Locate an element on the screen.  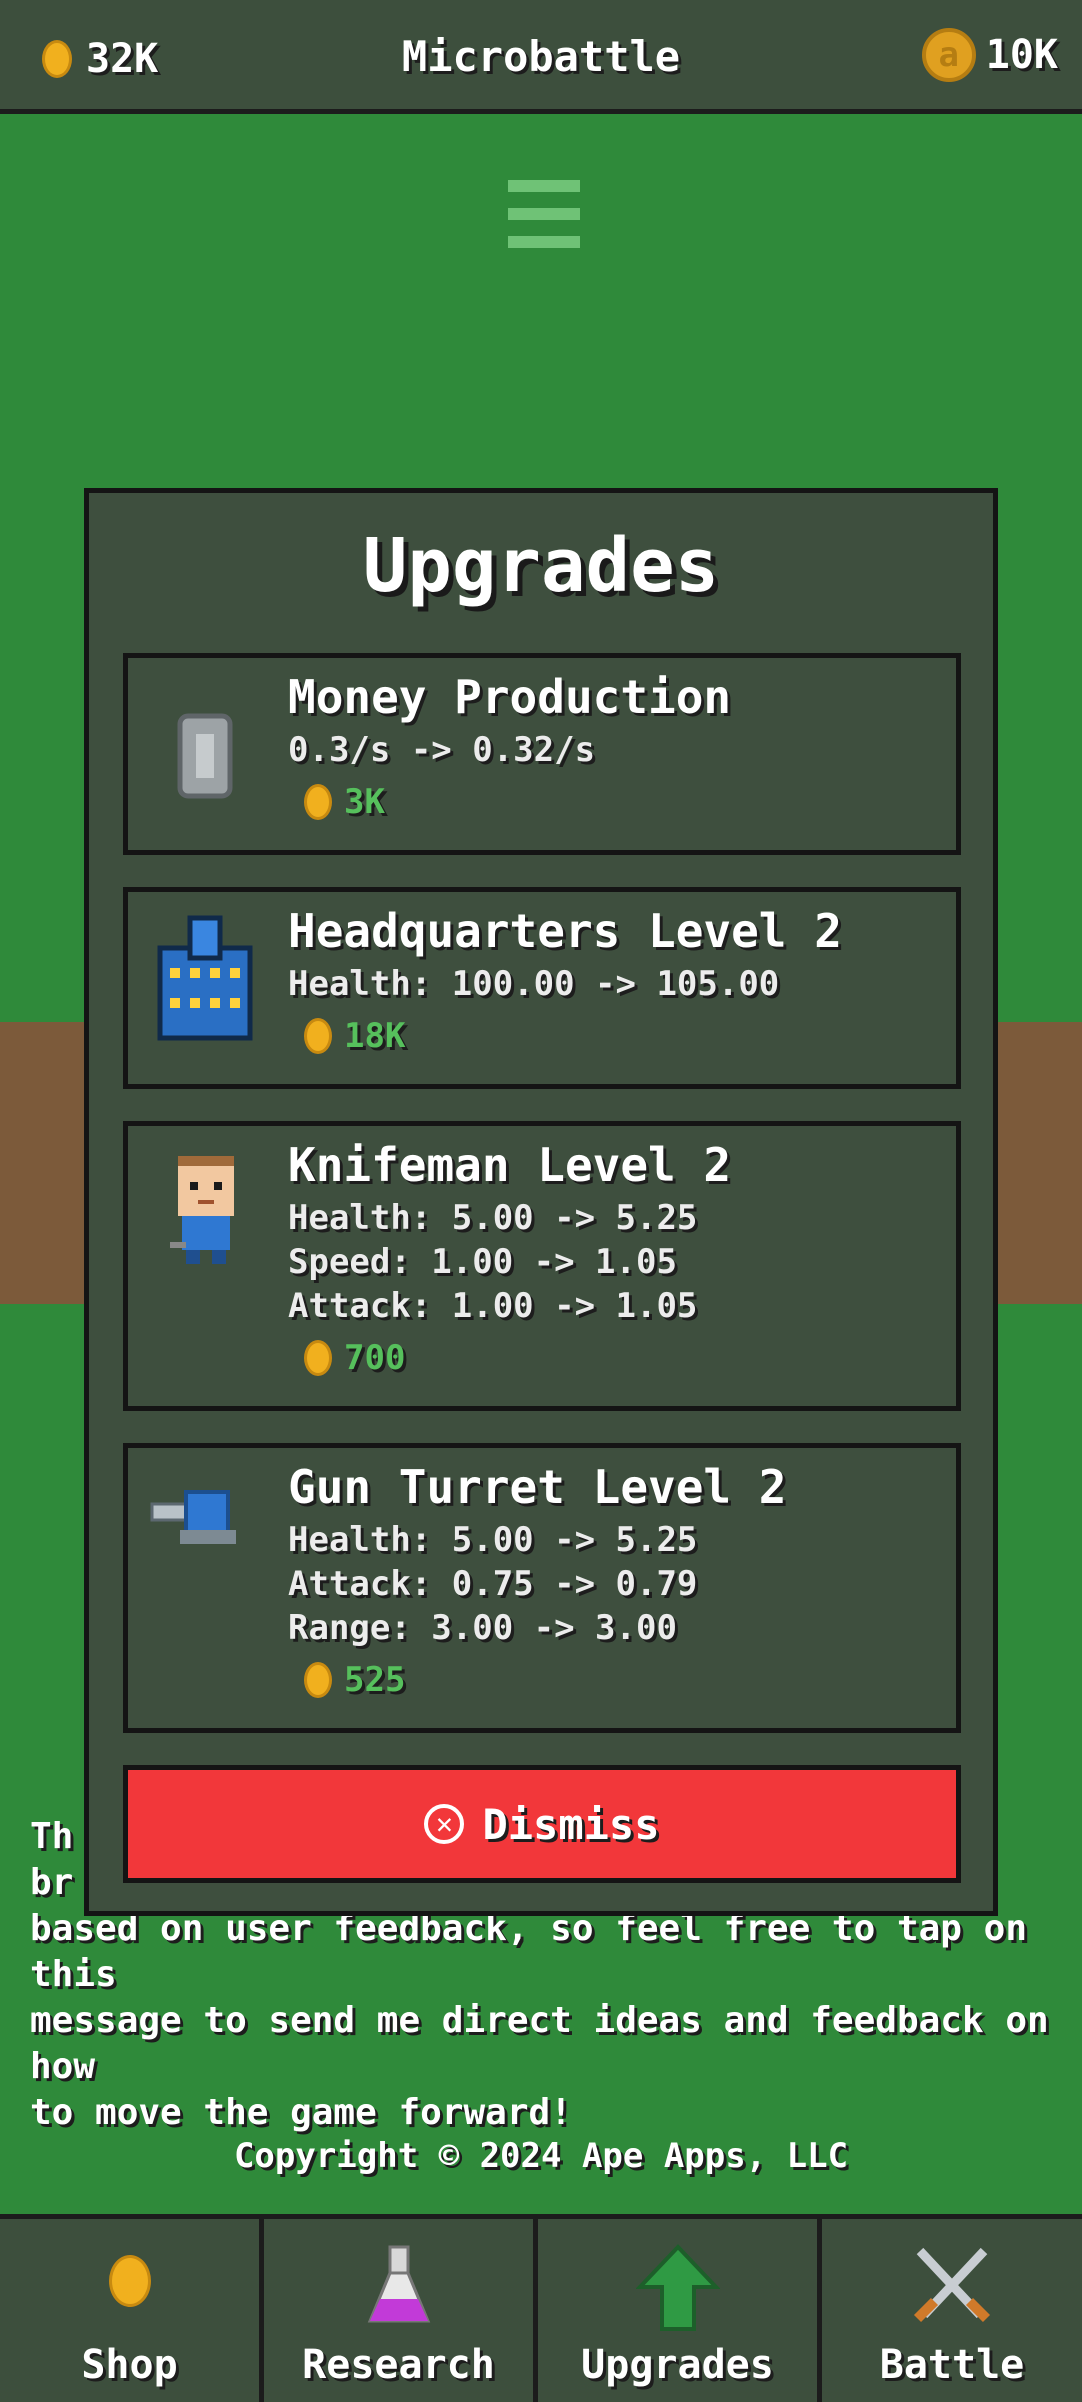
bottom-nav: Shop Research Upgrades Battle is located at coordinates (541, 2308).